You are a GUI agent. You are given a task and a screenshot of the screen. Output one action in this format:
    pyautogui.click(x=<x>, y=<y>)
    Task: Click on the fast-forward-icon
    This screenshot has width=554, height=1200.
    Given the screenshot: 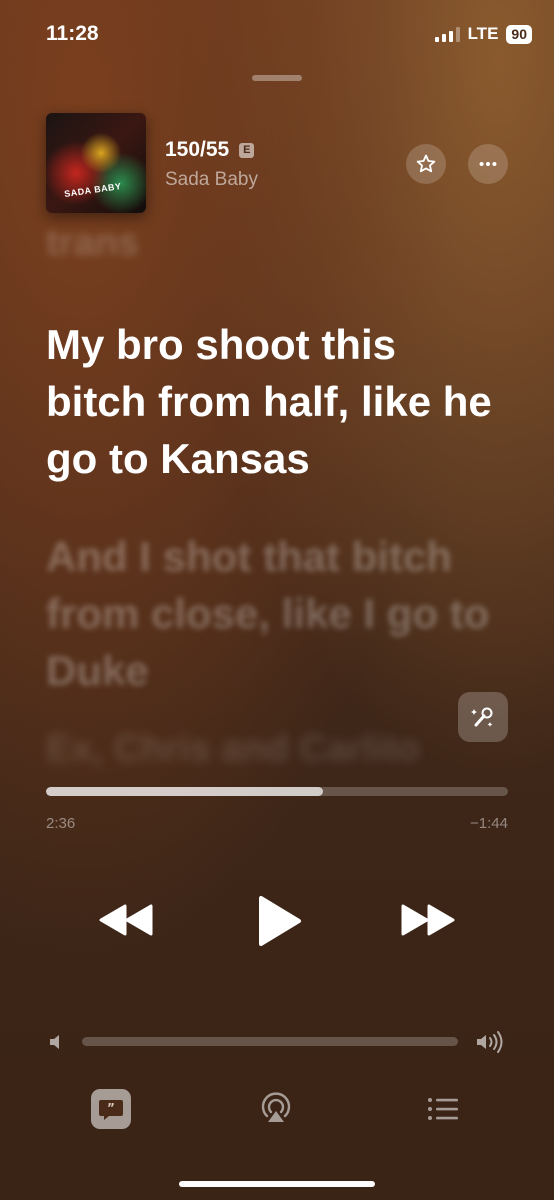 What is the action you would take?
    pyautogui.click(x=428, y=920)
    